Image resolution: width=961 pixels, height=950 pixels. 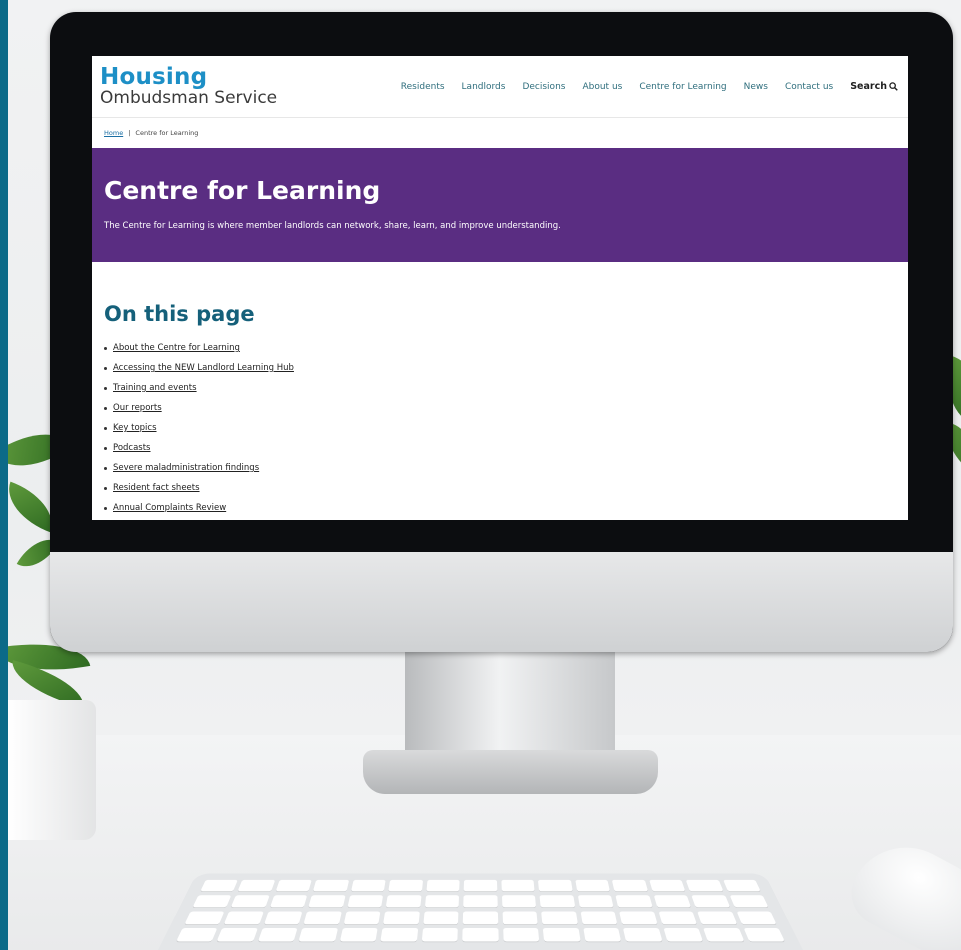 I want to click on search-icon, so click(x=893, y=86).